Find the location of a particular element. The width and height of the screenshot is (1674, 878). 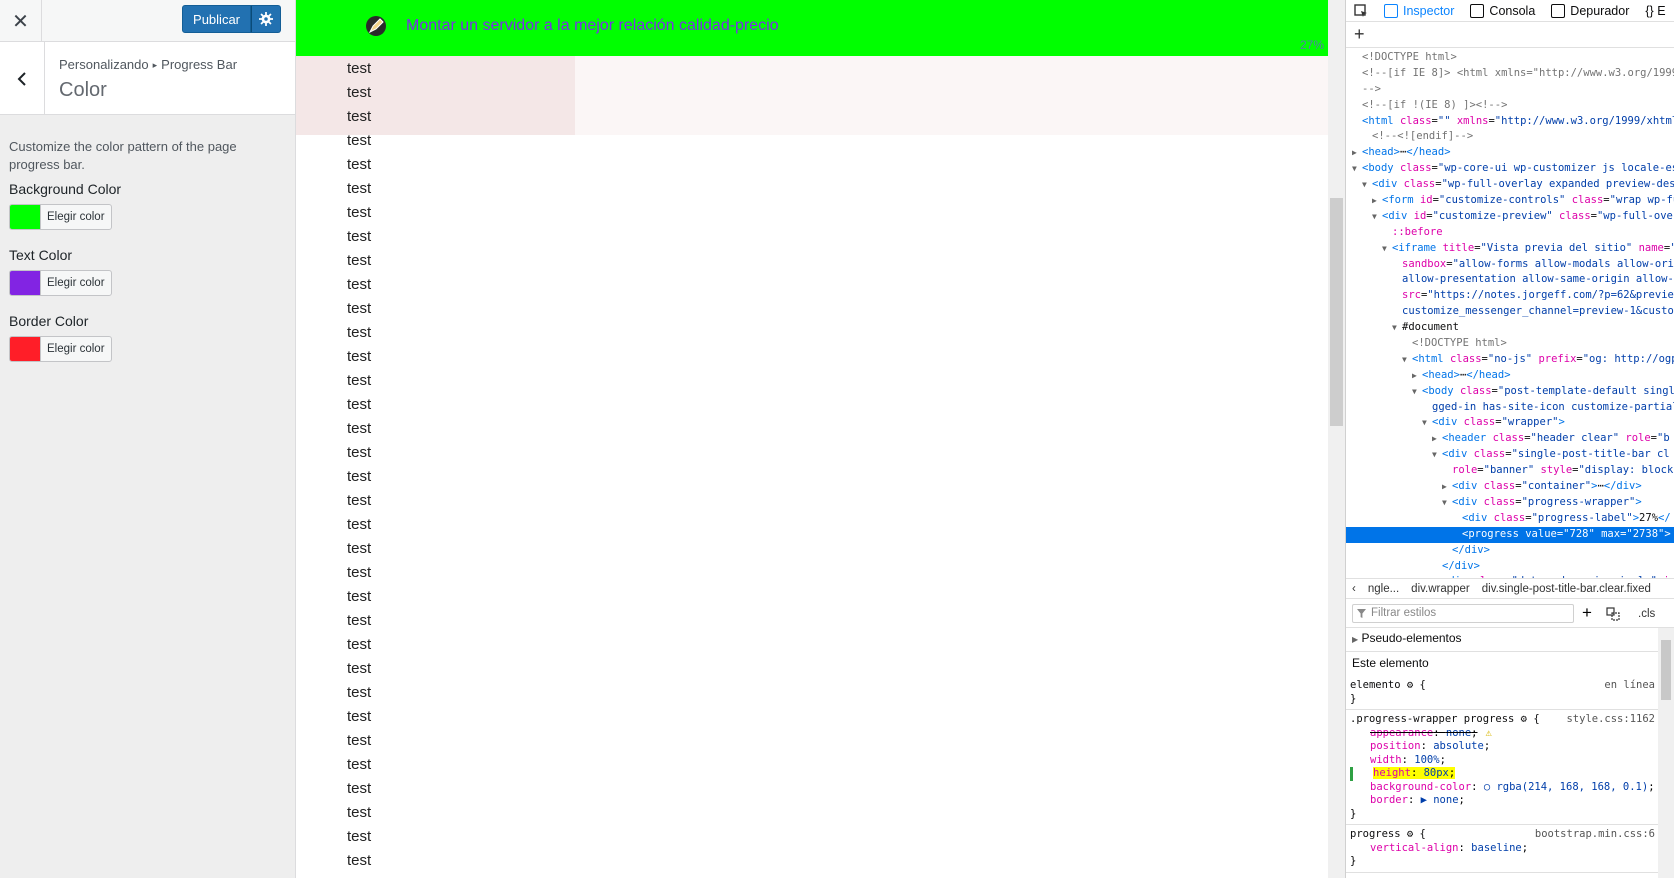

dom-node: <progress value="728" max="2738"> is located at coordinates (1510, 534).